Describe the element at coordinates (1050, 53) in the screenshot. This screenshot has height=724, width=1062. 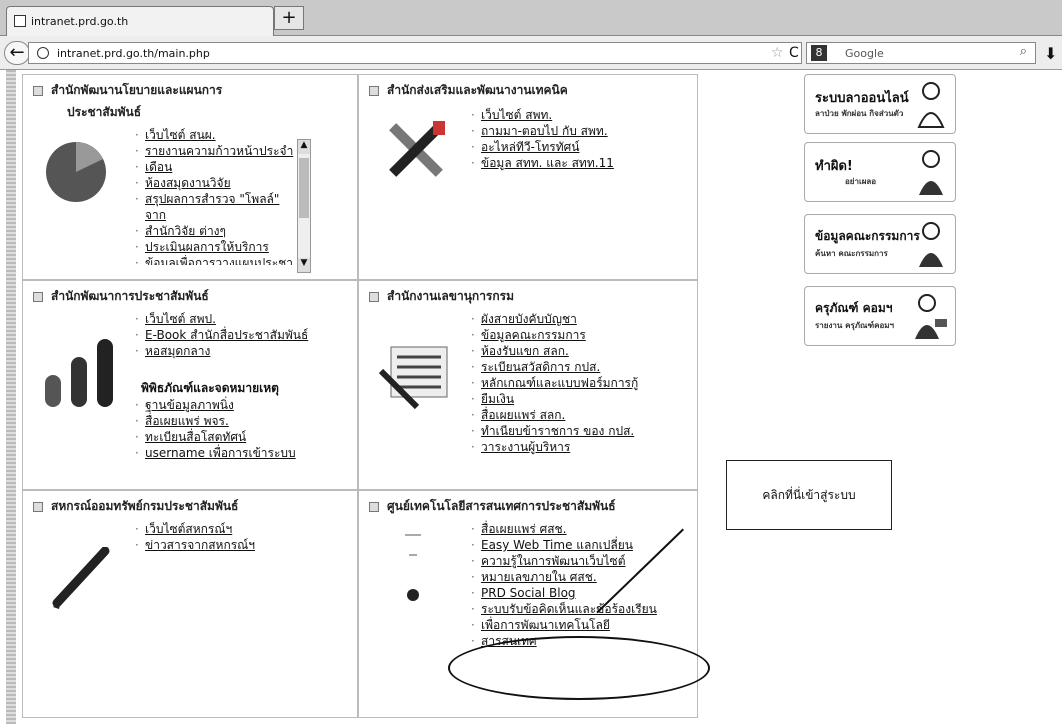
I see `download-arrow-icon: ⬇` at that location.